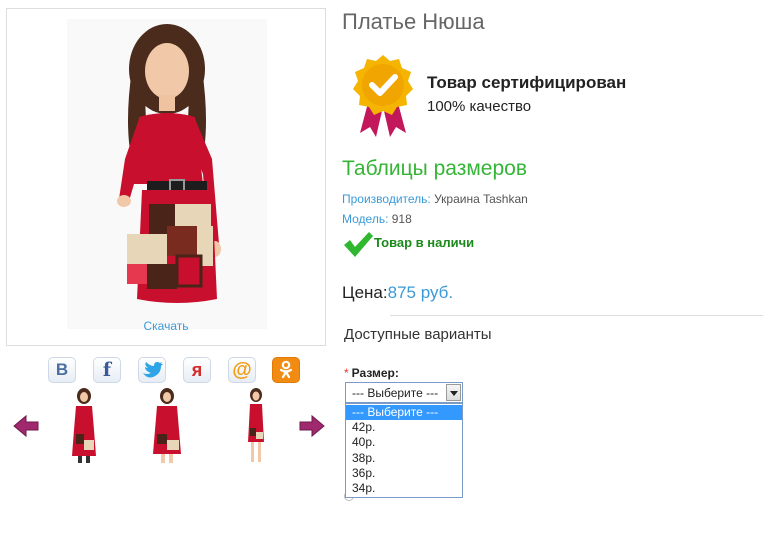 The width and height of the screenshot is (769, 546). I want to click on divider, so click(576, 315).